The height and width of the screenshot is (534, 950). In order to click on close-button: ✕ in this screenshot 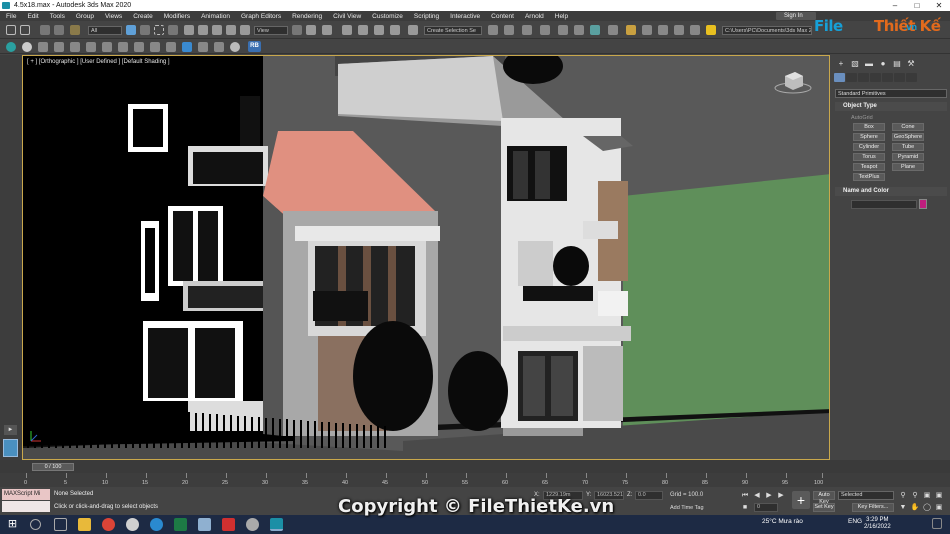, I will do `click(939, 5)`.